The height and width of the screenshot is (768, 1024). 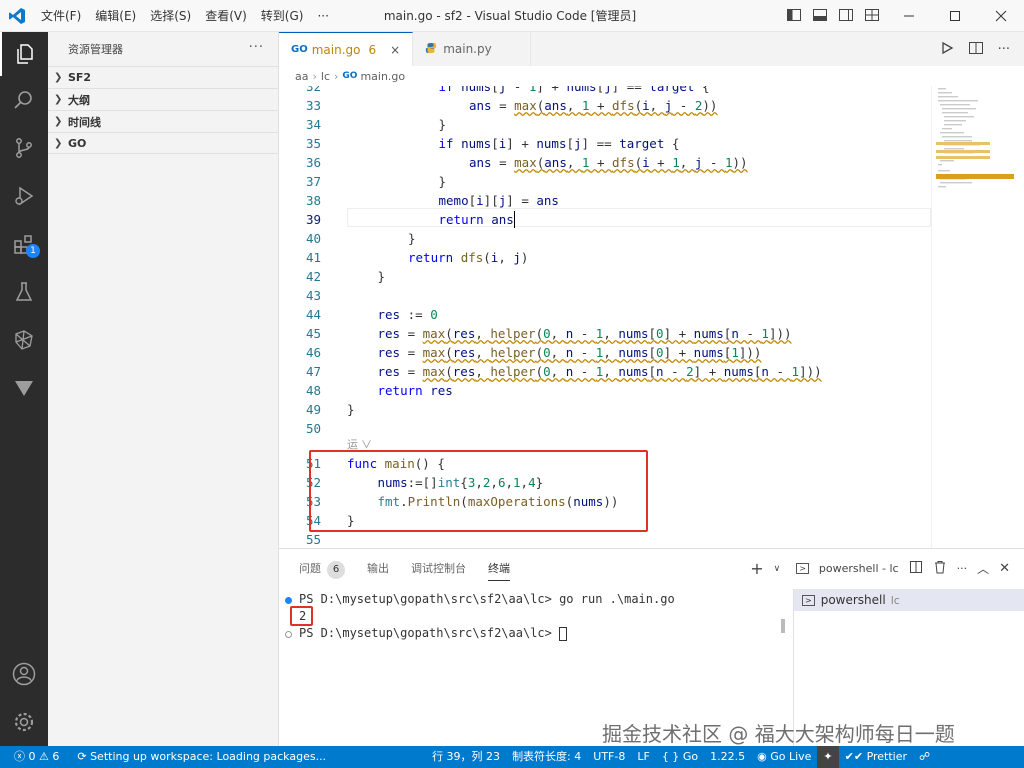 I want to click on code-line: 34}, so click(x=605, y=124).